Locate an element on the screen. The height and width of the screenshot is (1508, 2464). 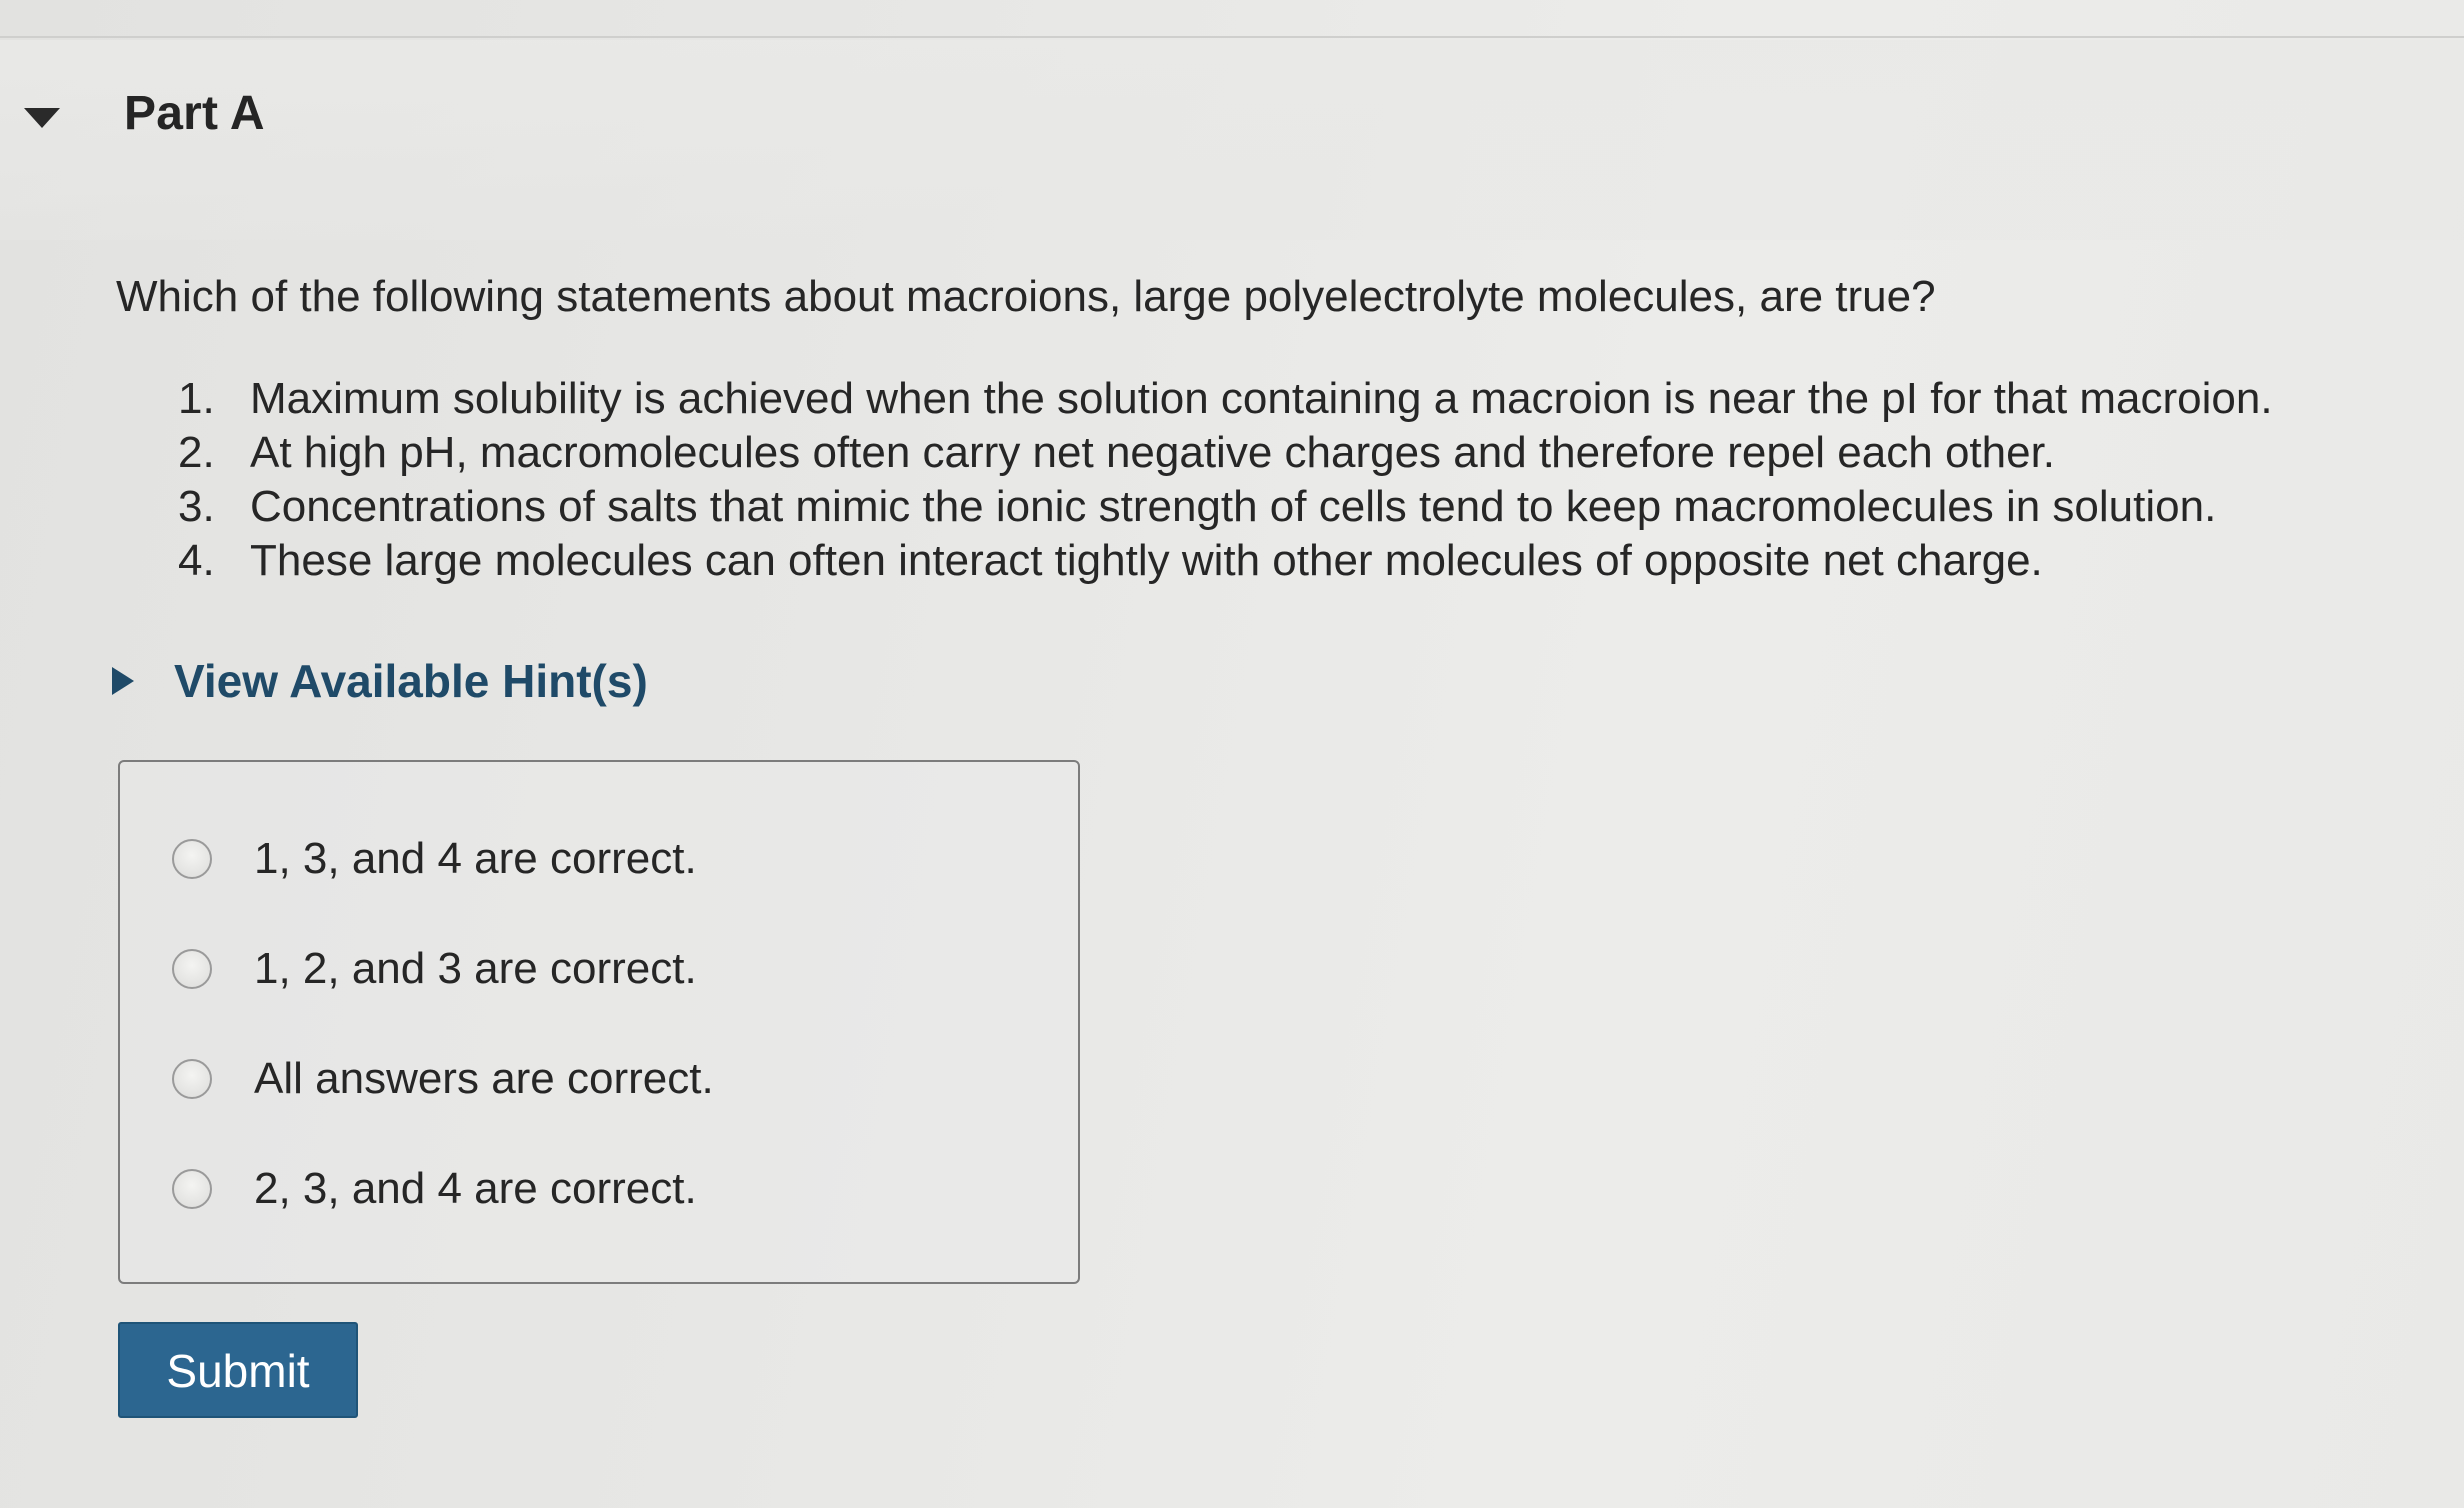
answer-option-label: All answers are correct. is located at coordinates (484, 1078).